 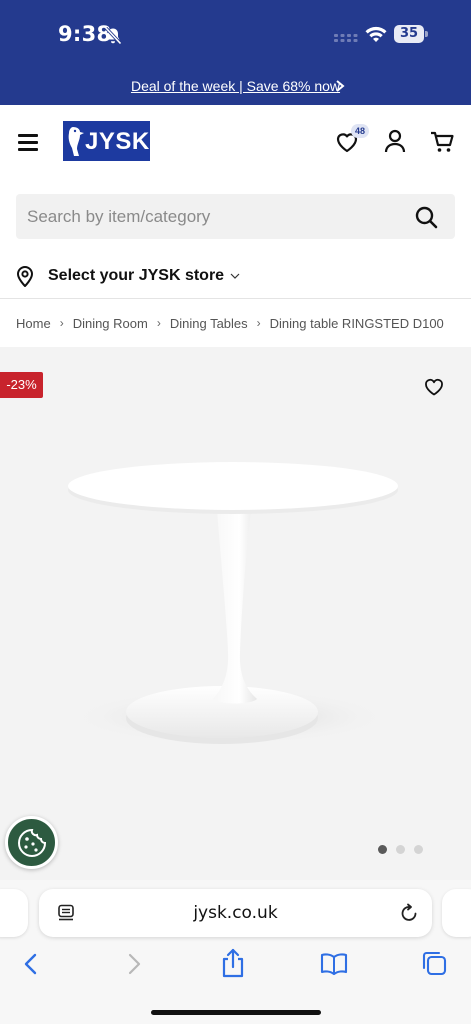 What do you see at coordinates (346, 38) in the screenshot?
I see `signal-icon` at bounding box center [346, 38].